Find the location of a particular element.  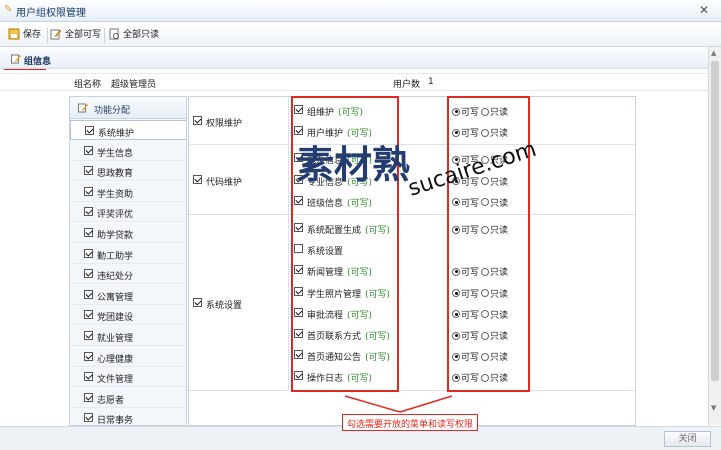

close-button: 关闭 is located at coordinates (687, 439).